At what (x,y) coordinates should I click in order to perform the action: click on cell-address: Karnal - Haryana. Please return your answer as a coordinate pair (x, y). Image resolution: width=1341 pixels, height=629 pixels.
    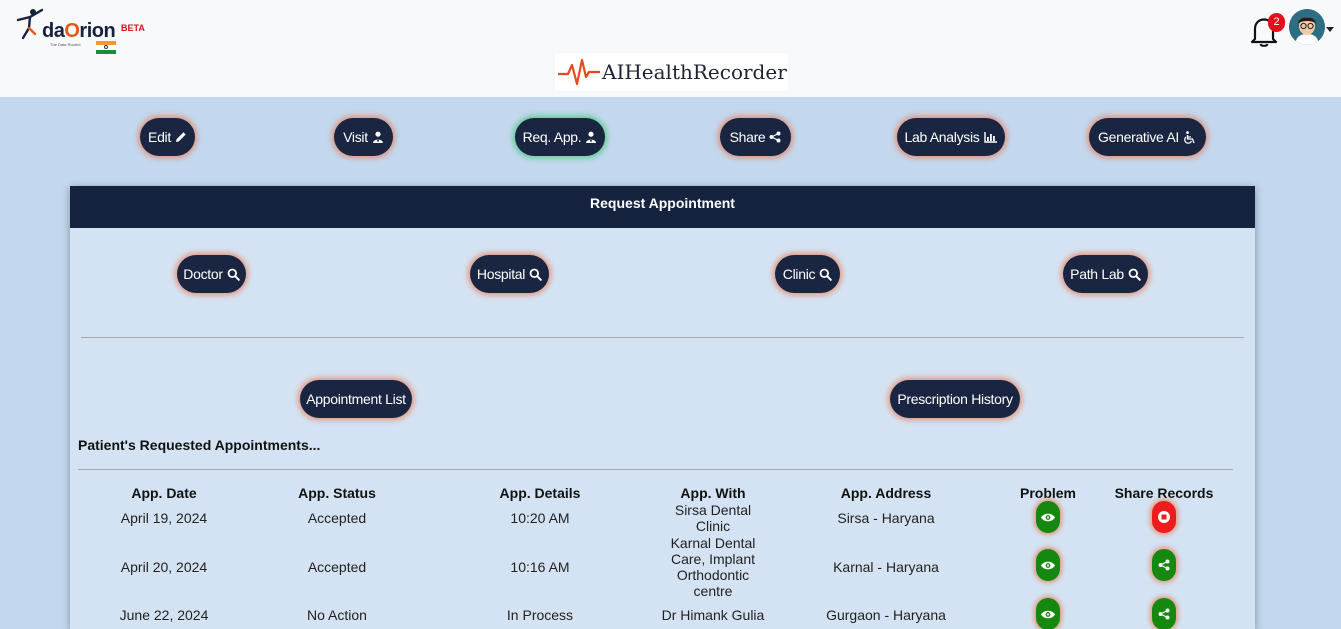
    Looking at the image, I should click on (886, 567).